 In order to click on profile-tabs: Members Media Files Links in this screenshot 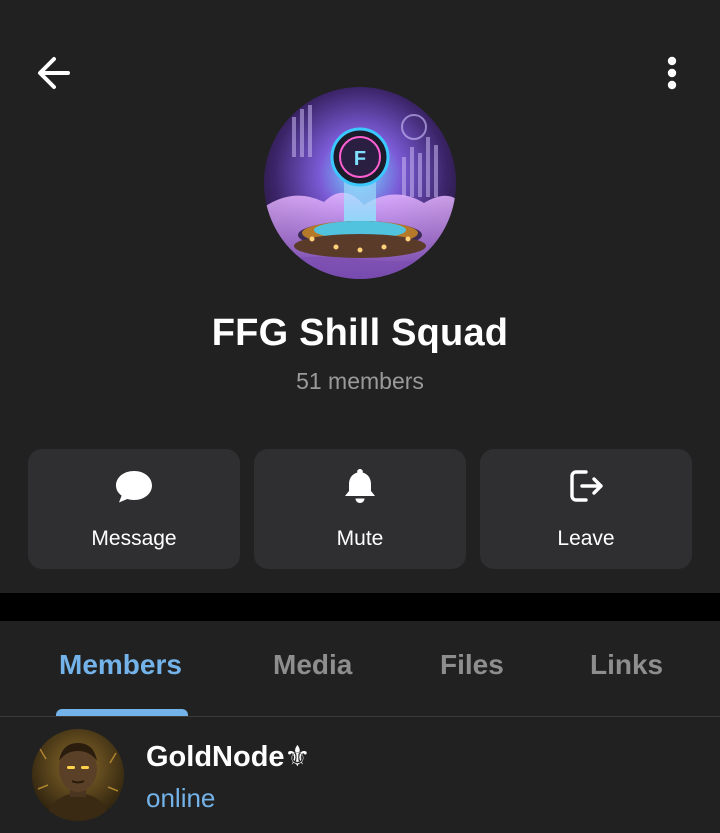, I will do `click(360, 668)`.